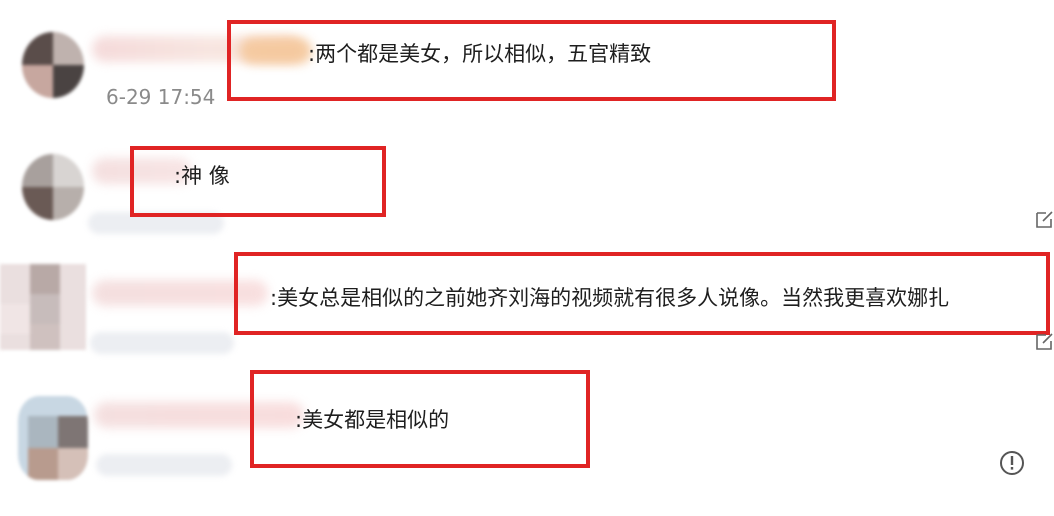 The width and height of the screenshot is (1054, 516). Describe the element at coordinates (1012, 463) in the screenshot. I see `exclamation-circle-icon` at that location.